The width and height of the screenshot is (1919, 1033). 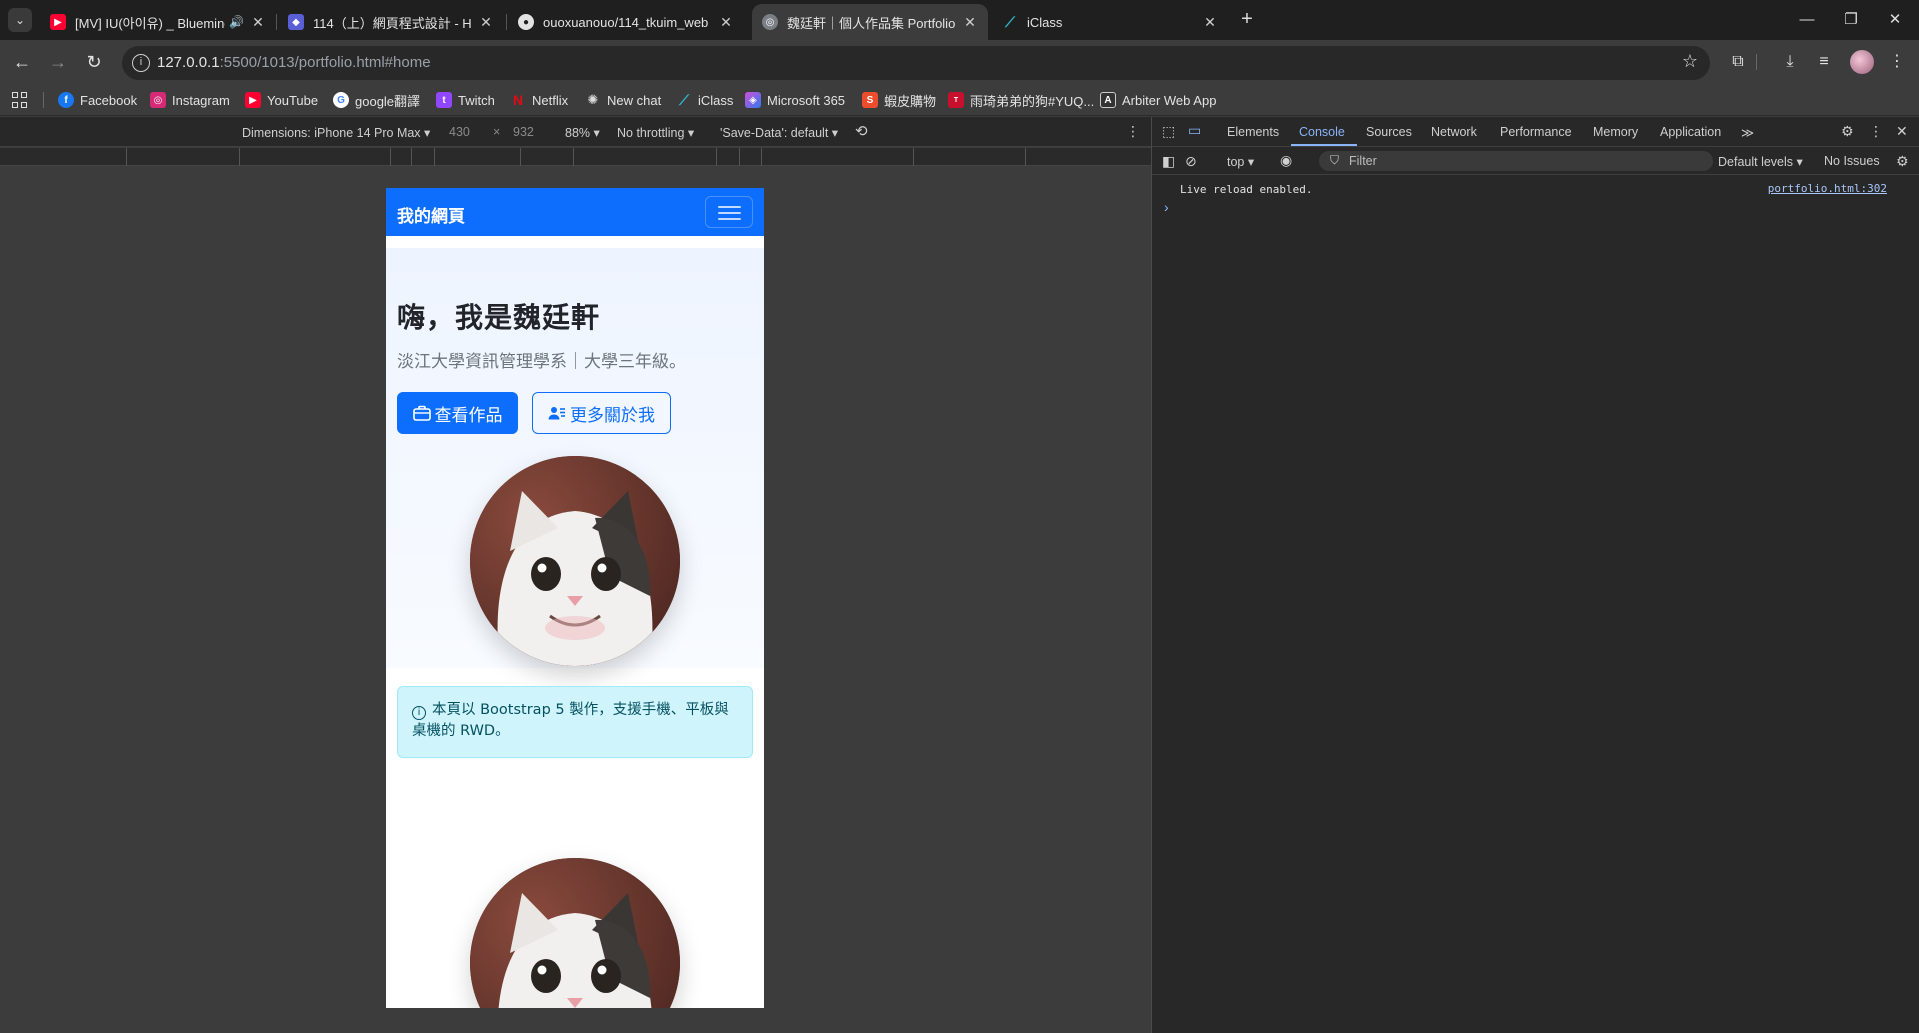 I want to click on apps-icon, so click(x=20, y=100).